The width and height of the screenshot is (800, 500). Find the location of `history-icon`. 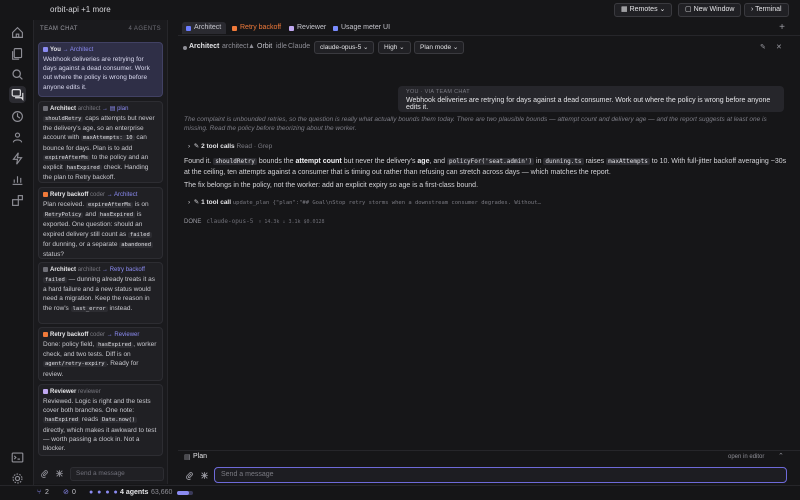

history-icon is located at coordinates (17, 116).